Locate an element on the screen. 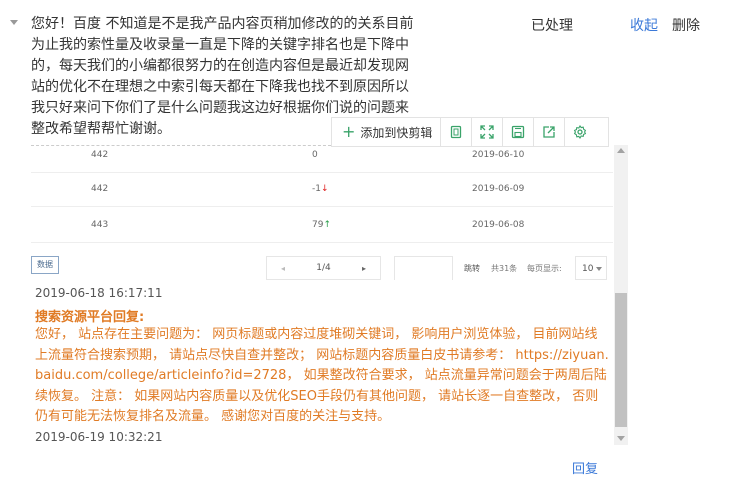 This screenshot has width=740, height=490. pagination: ◂ 1/4 ▸ is located at coordinates (323, 268).